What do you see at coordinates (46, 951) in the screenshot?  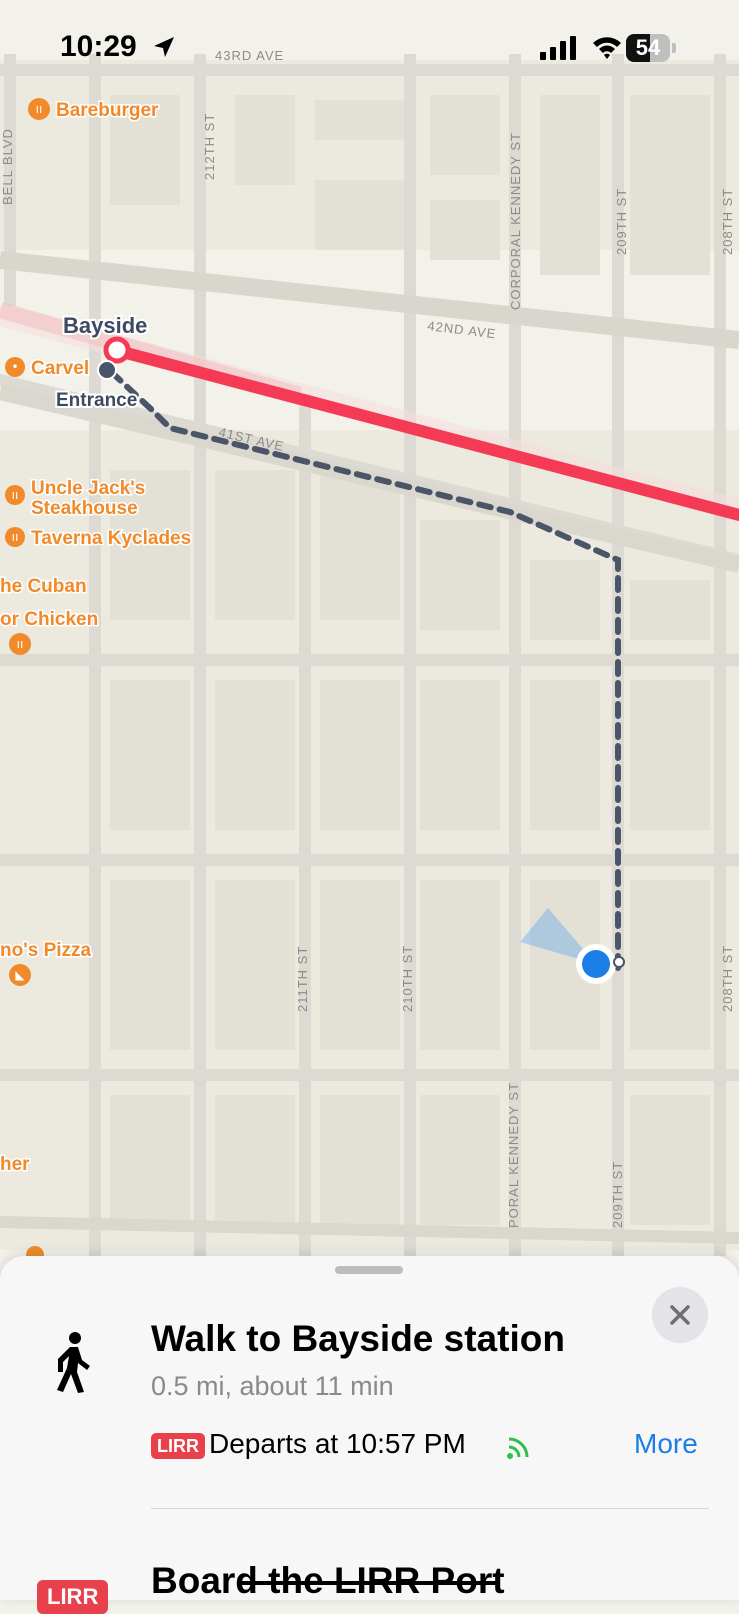 I see `poi-pizza: no's Pizza` at bounding box center [46, 951].